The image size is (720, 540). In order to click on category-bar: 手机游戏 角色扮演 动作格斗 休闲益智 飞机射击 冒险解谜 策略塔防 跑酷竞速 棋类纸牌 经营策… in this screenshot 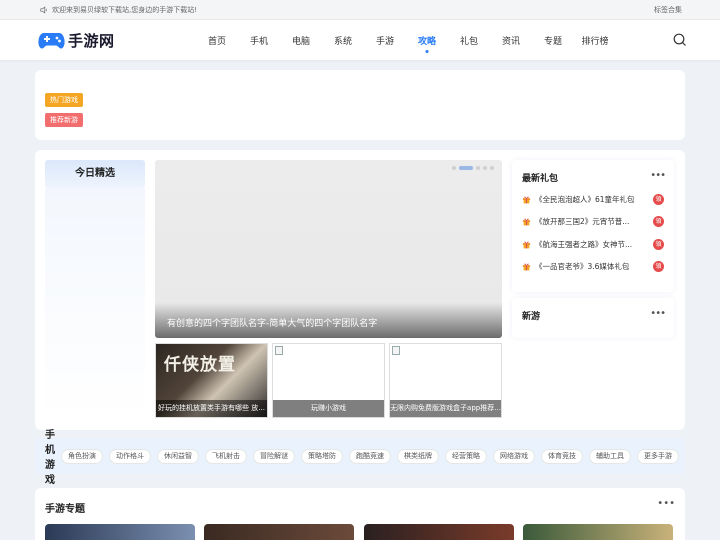, I will do `click(360, 458)`.